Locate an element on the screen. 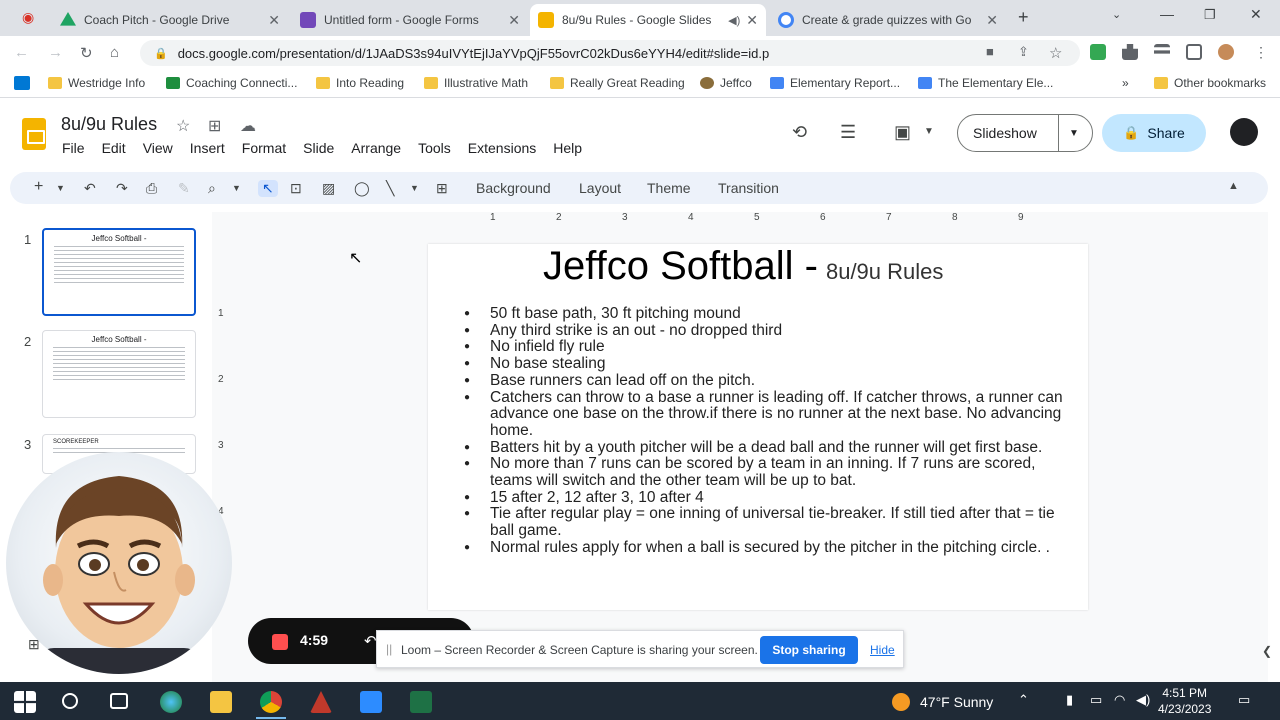 This screenshot has height=720, width=1280. menu-insert: Insert is located at coordinates (207, 148).